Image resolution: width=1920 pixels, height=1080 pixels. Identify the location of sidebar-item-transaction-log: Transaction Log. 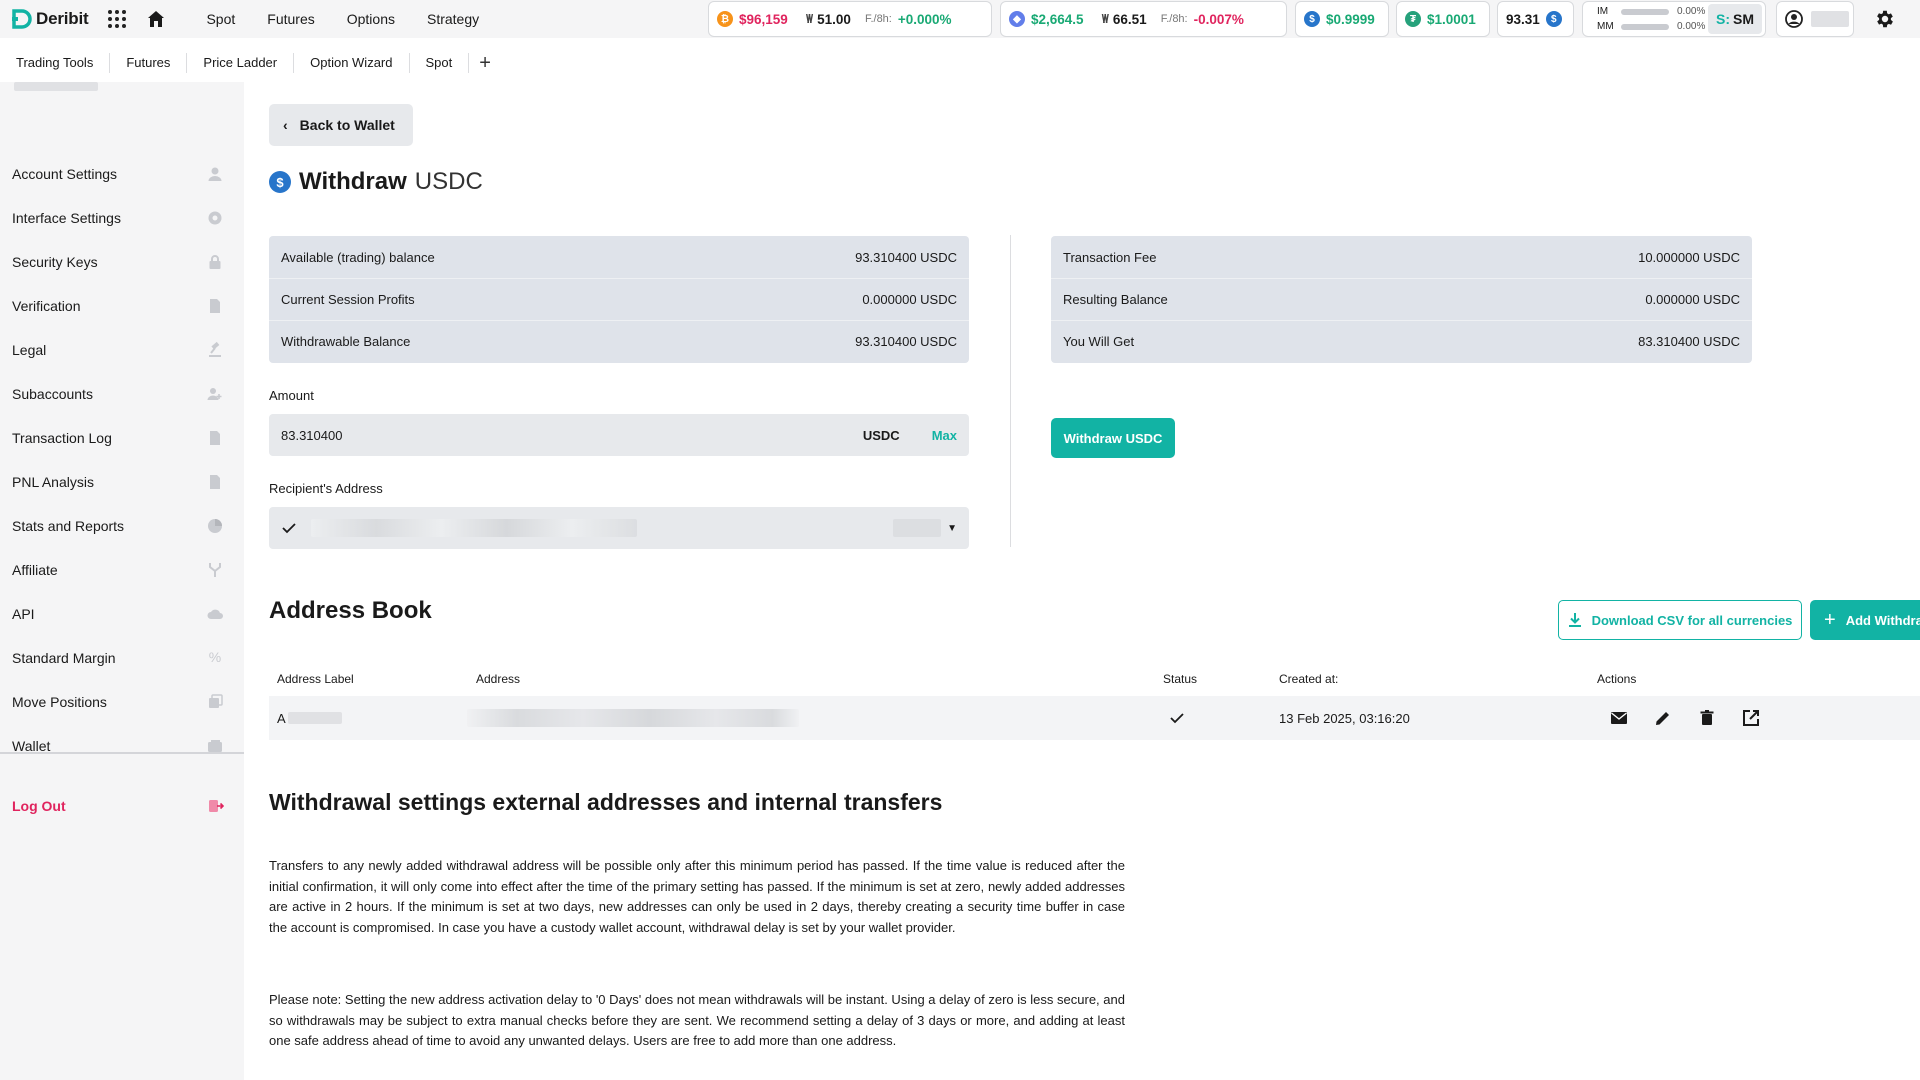
(118, 438).